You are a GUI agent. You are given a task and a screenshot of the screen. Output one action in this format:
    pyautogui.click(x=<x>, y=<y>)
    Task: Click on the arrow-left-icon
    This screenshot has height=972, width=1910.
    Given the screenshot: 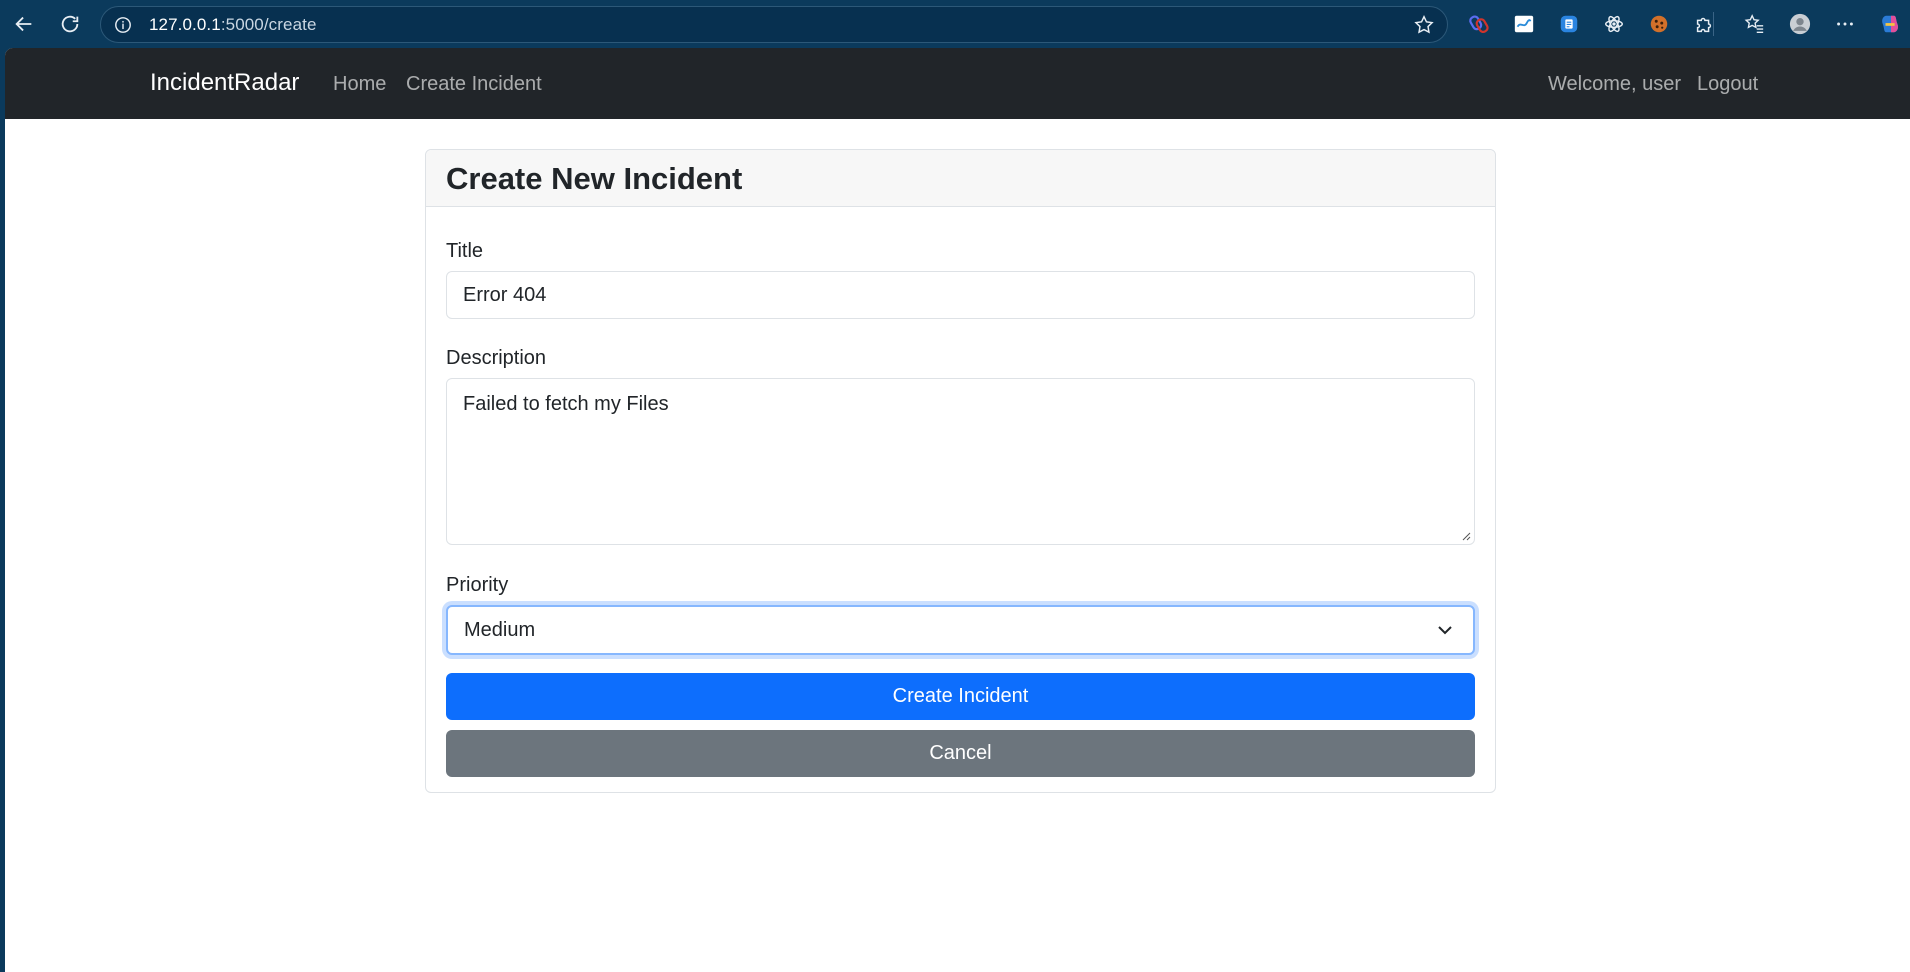 What is the action you would take?
    pyautogui.click(x=23, y=24)
    